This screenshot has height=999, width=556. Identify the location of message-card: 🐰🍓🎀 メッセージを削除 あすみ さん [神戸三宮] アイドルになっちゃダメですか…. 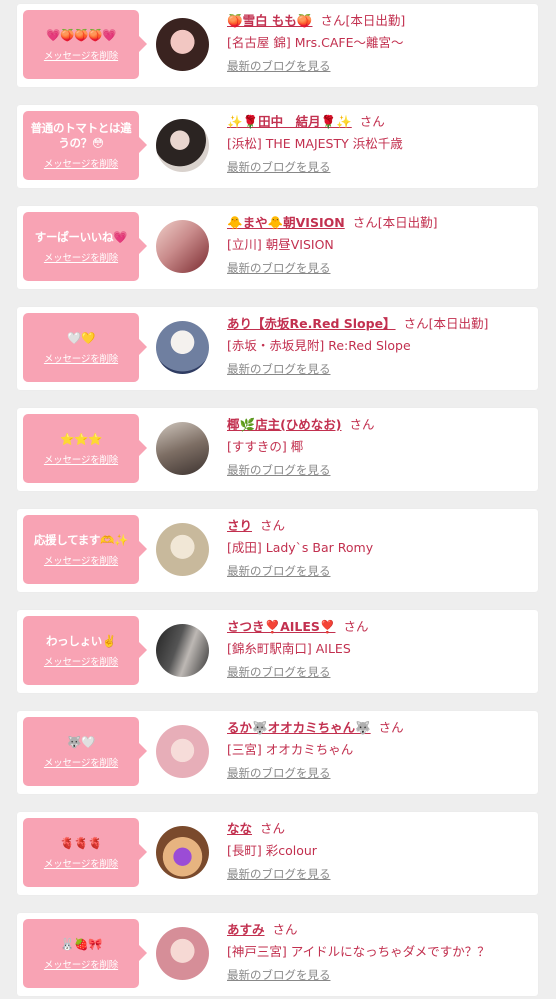
(277, 954).